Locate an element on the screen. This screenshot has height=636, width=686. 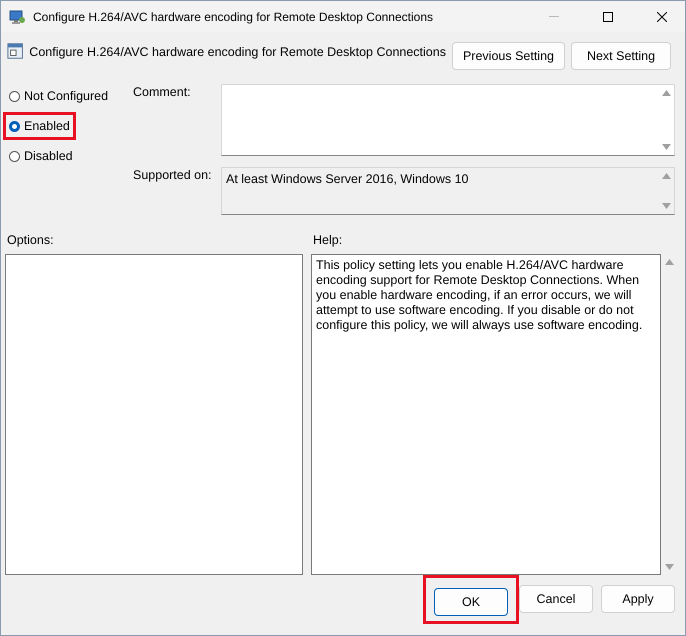
comment-label: Comment: is located at coordinates (162, 92).